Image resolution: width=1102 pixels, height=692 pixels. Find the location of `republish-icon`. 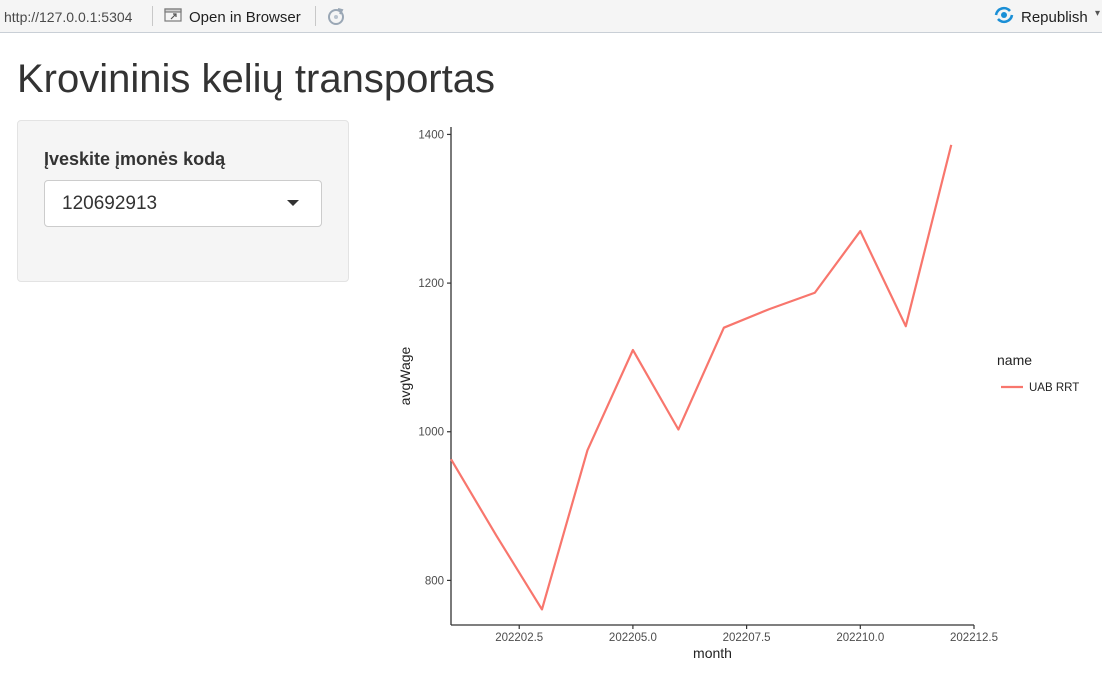

republish-icon is located at coordinates (1004, 17).